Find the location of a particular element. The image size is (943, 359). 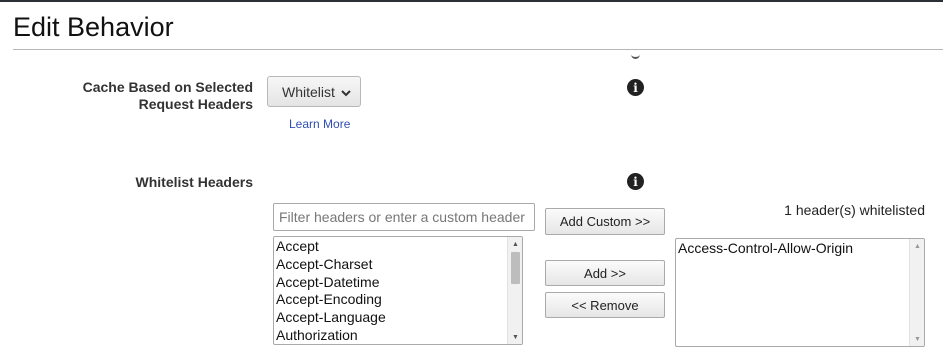

header-filter-input is located at coordinates (404, 217).